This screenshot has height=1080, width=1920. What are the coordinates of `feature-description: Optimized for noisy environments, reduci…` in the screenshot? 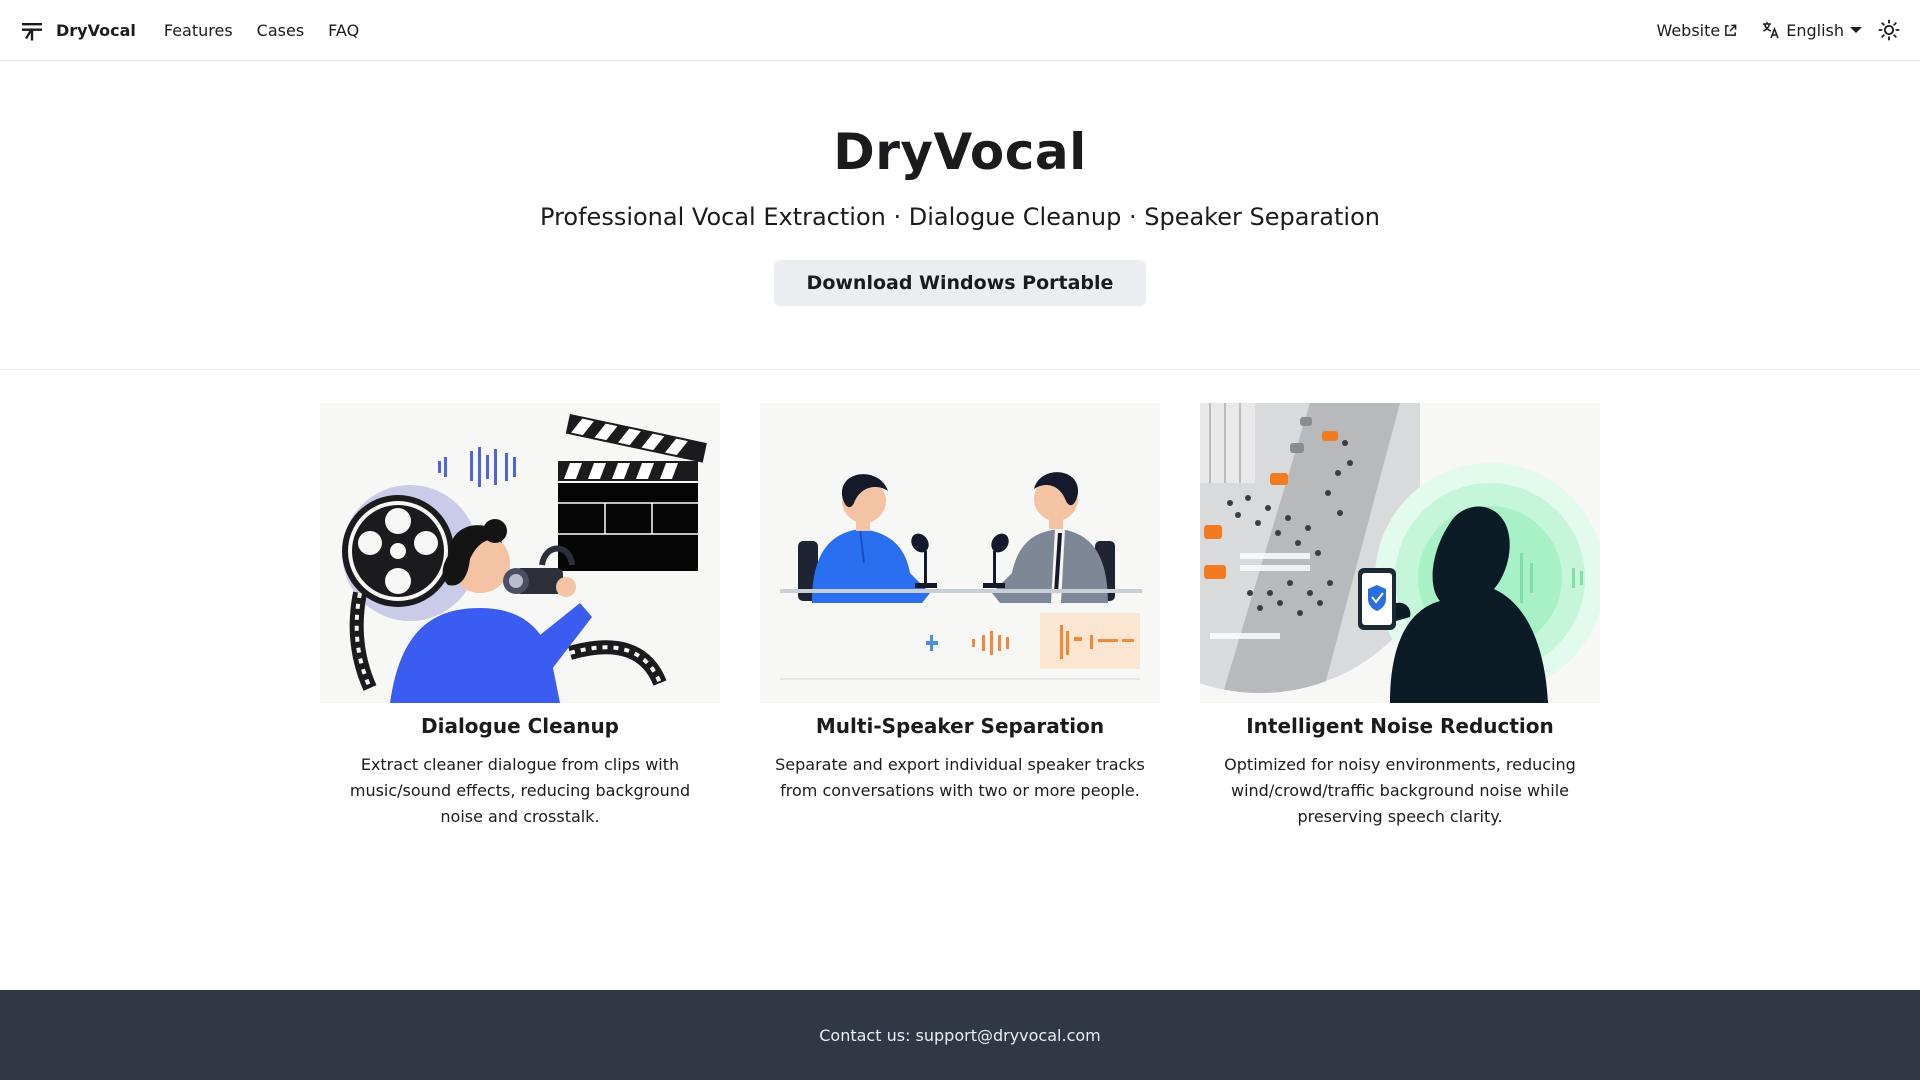 It's located at (1400, 790).